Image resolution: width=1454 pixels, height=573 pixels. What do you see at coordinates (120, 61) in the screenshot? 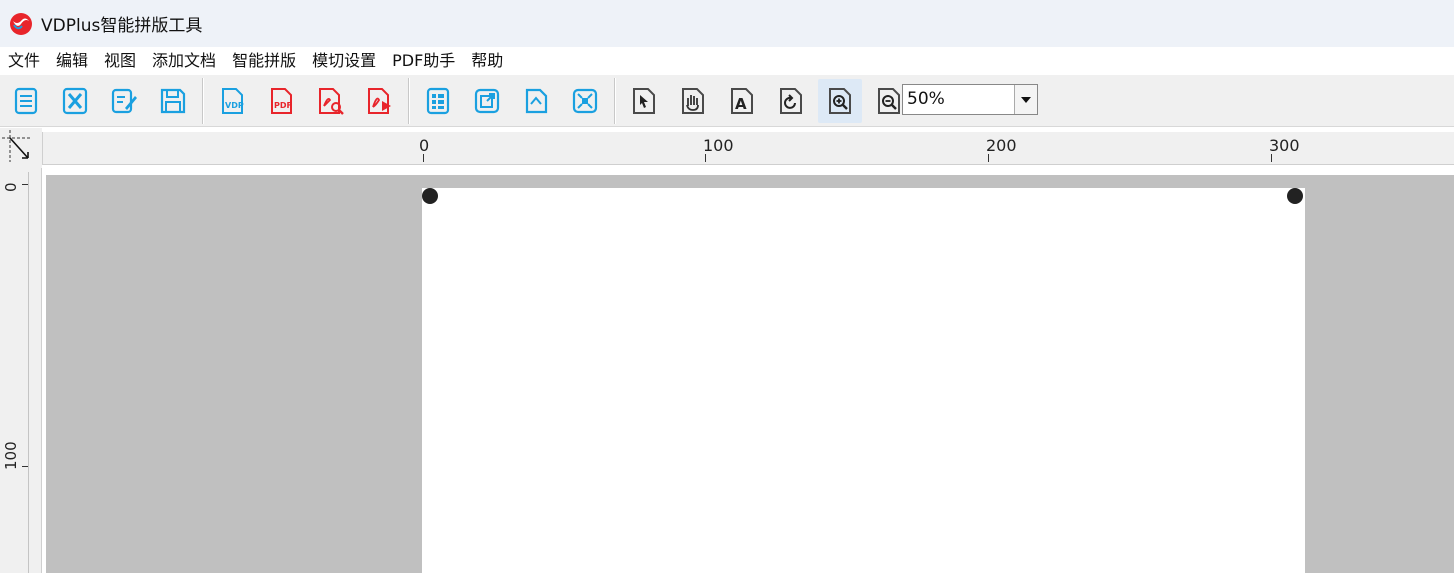
I see `menu-view: 视图` at bounding box center [120, 61].